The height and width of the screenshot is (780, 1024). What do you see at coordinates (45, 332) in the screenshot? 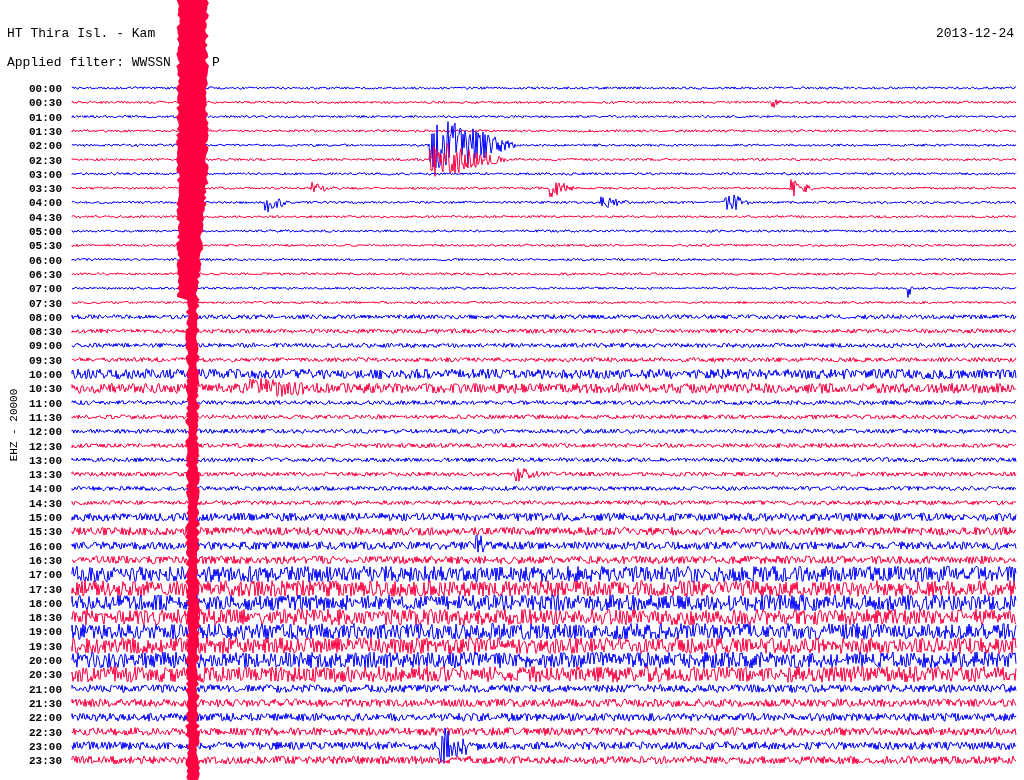
I see `time-label: 08:30` at bounding box center [45, 332].